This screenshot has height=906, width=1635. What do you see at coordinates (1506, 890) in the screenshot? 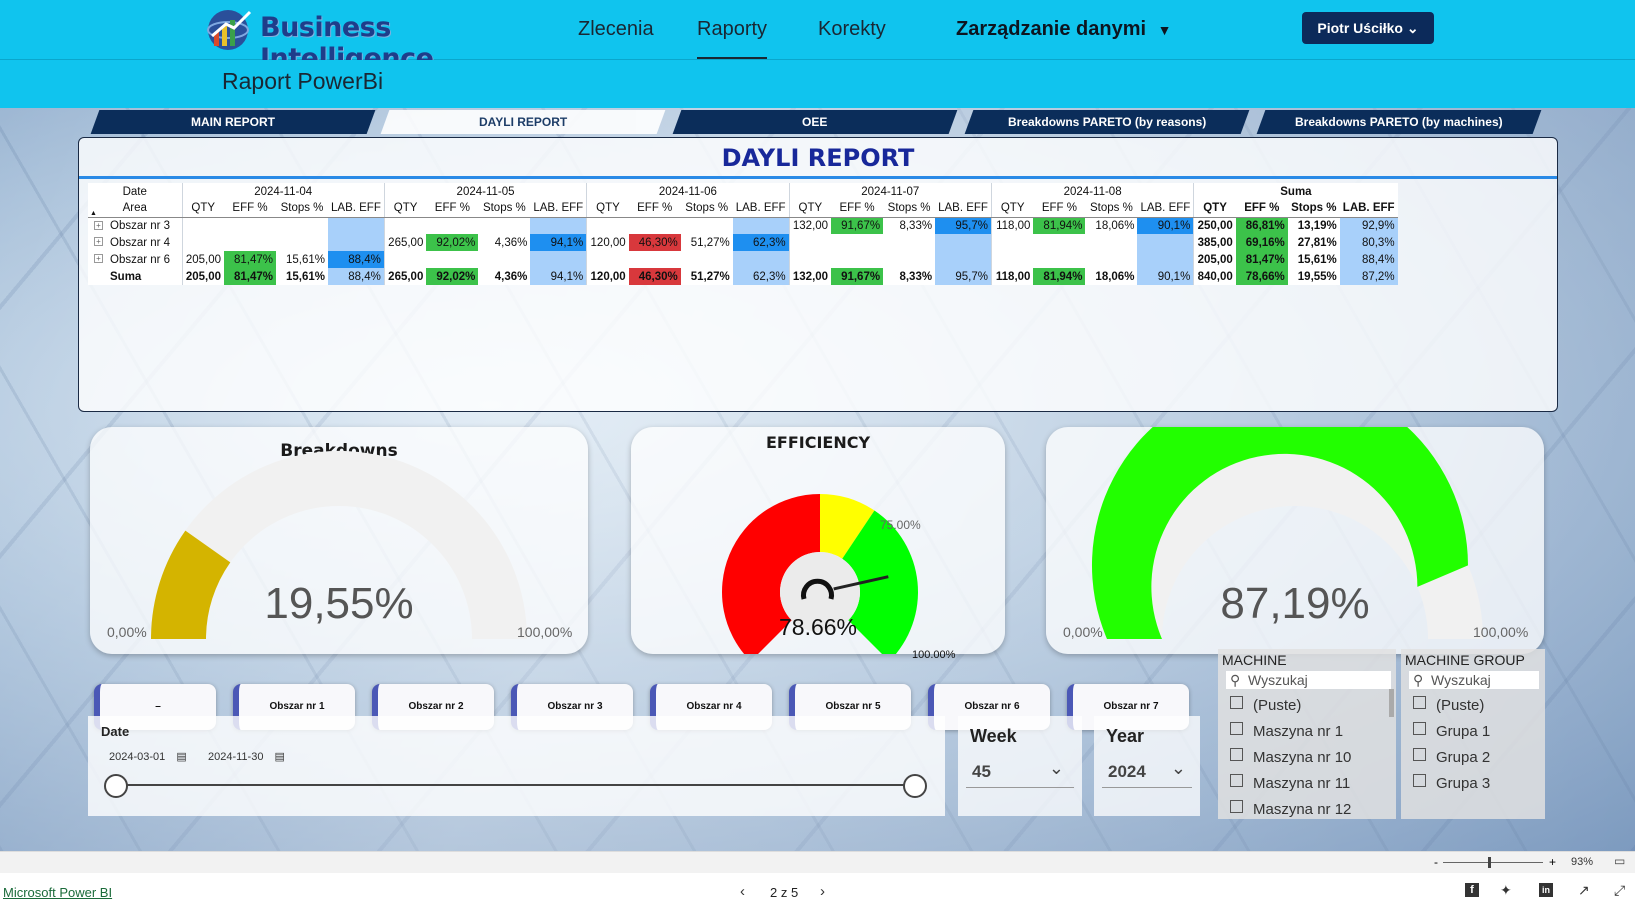
I see `twitter-icon: ✦` at bounding box center [1506, 890].